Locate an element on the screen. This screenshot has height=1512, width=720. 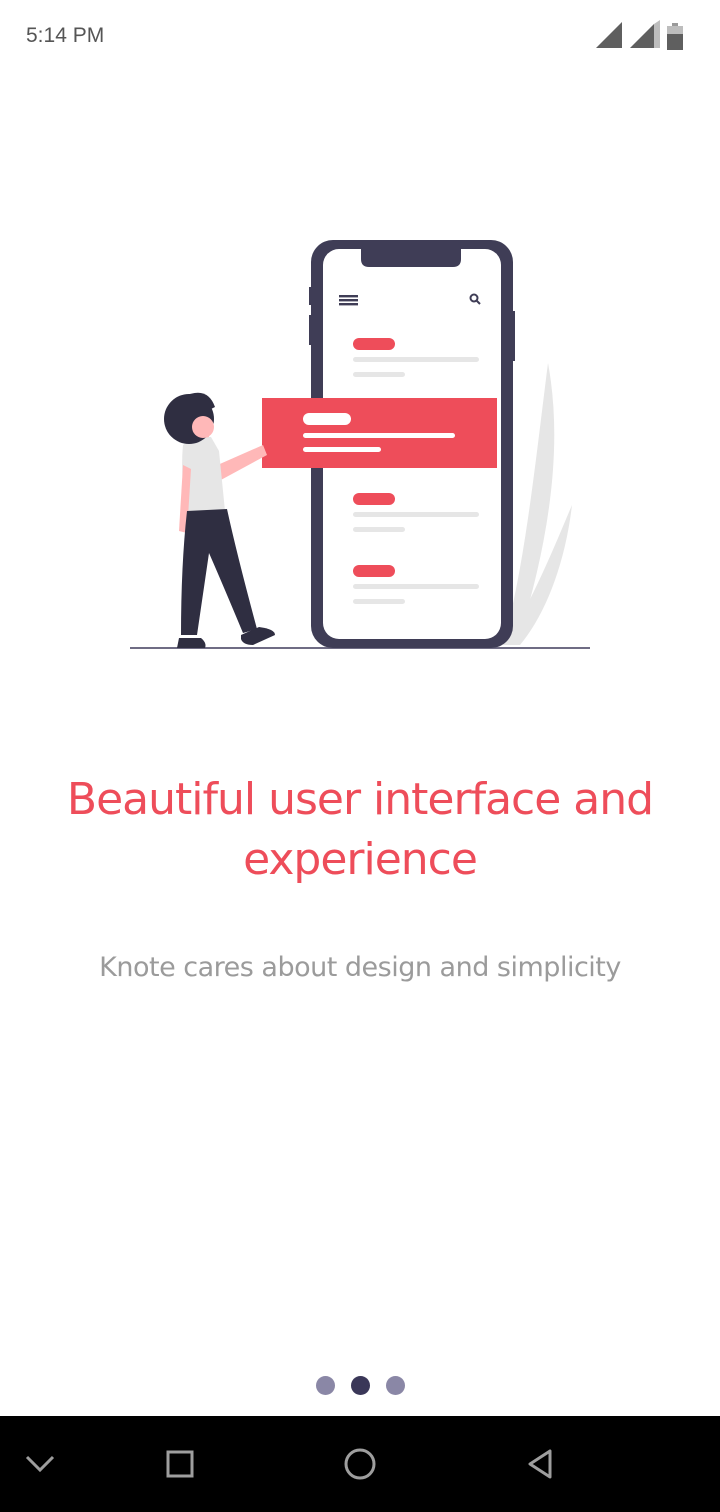
home-circle-icon is located at coordinates (360, 1464).